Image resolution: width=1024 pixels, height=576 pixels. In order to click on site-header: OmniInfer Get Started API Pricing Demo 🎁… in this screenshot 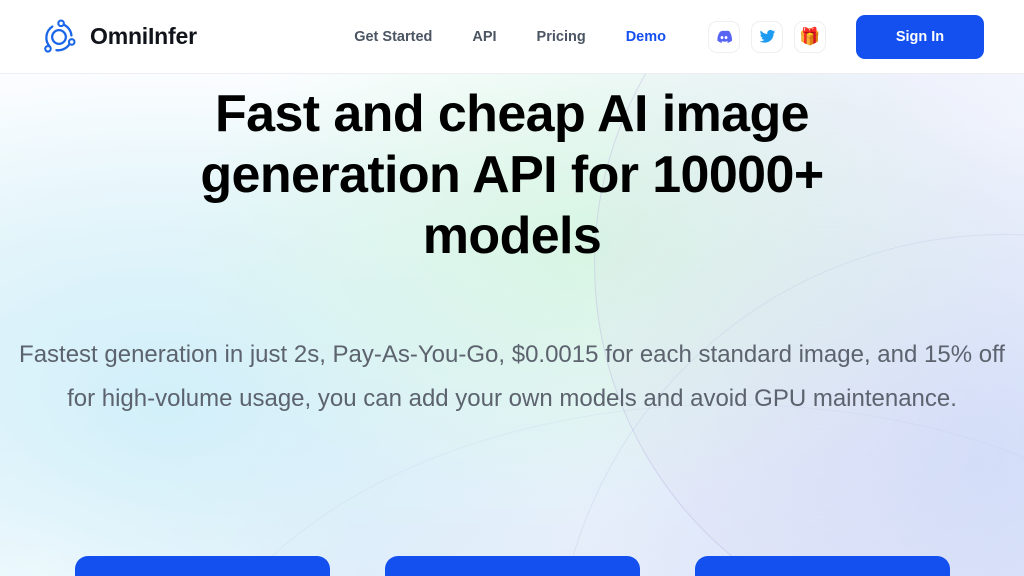, I will do `click(512, 37)`.